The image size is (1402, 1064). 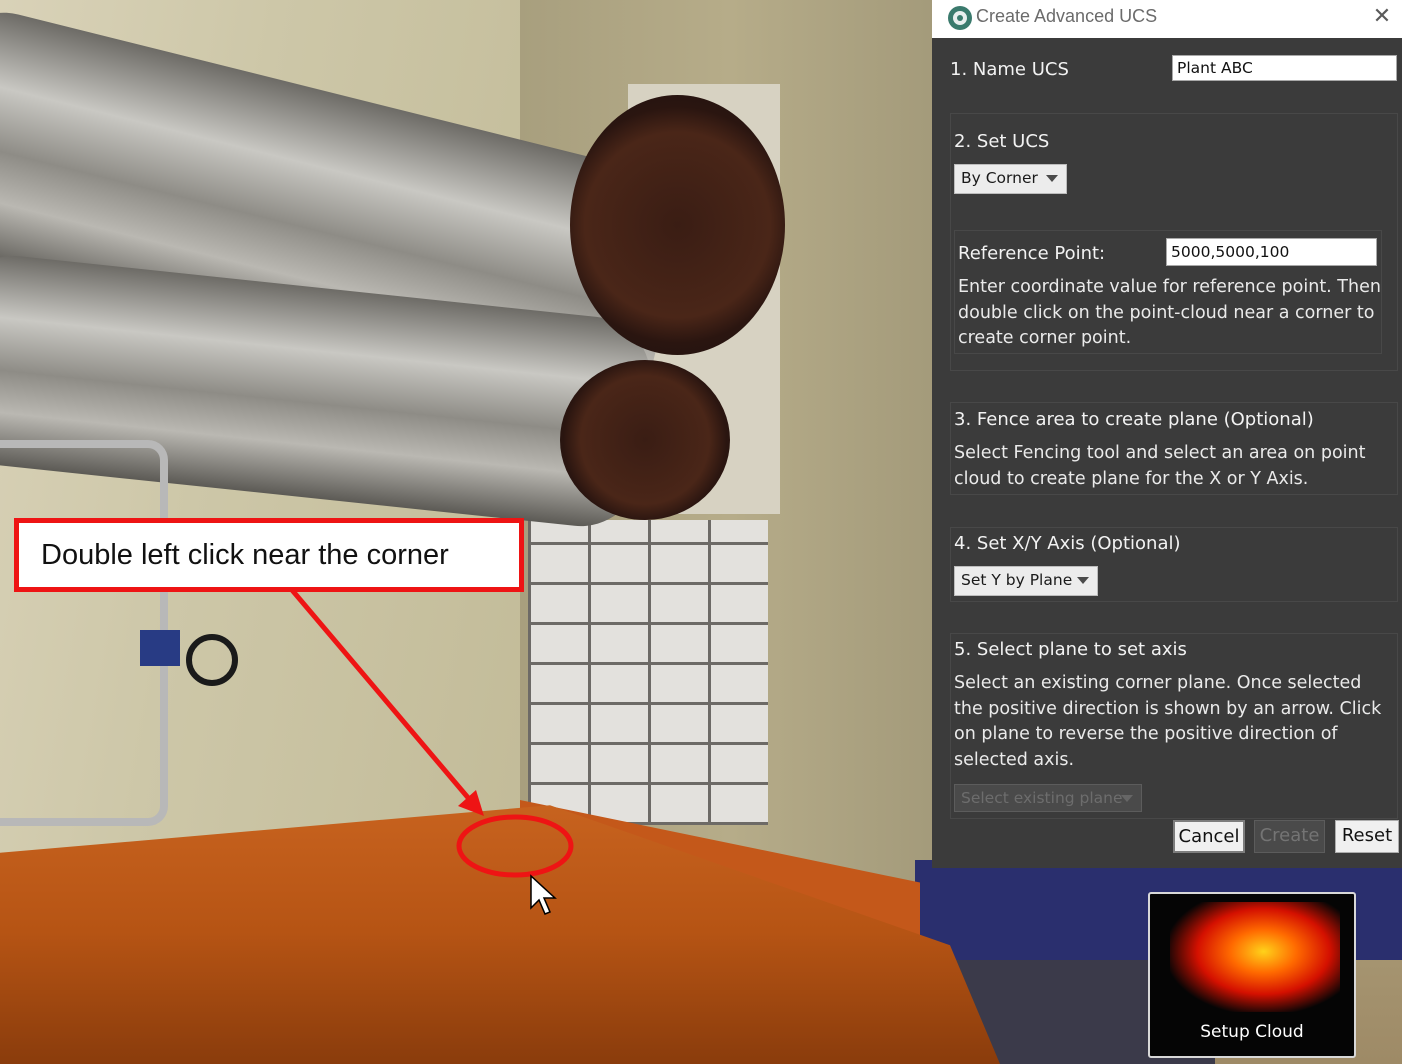 What do you see at coordinates (1067, 16) in the screenshot?
I see `dialog-title: Create Advanced UCS` at bounding box center [1067, 16].